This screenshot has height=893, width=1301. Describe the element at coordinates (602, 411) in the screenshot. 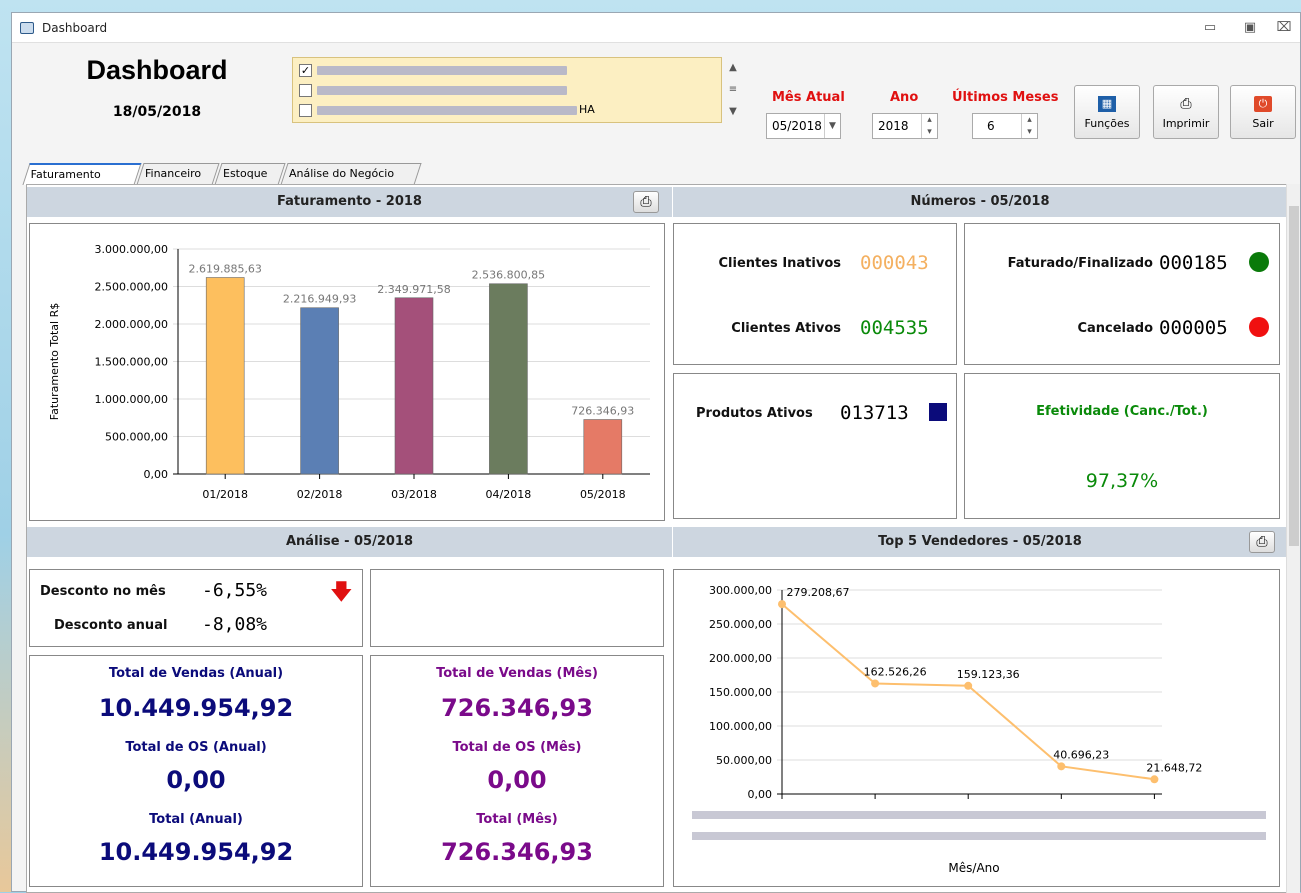

I see `bar-value-label: 726.346,93` at that location.